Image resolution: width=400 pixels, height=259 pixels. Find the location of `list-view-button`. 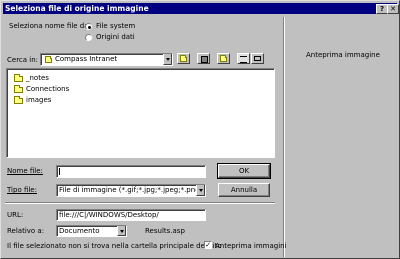

list-view-button is located at coordinates (243, 58).